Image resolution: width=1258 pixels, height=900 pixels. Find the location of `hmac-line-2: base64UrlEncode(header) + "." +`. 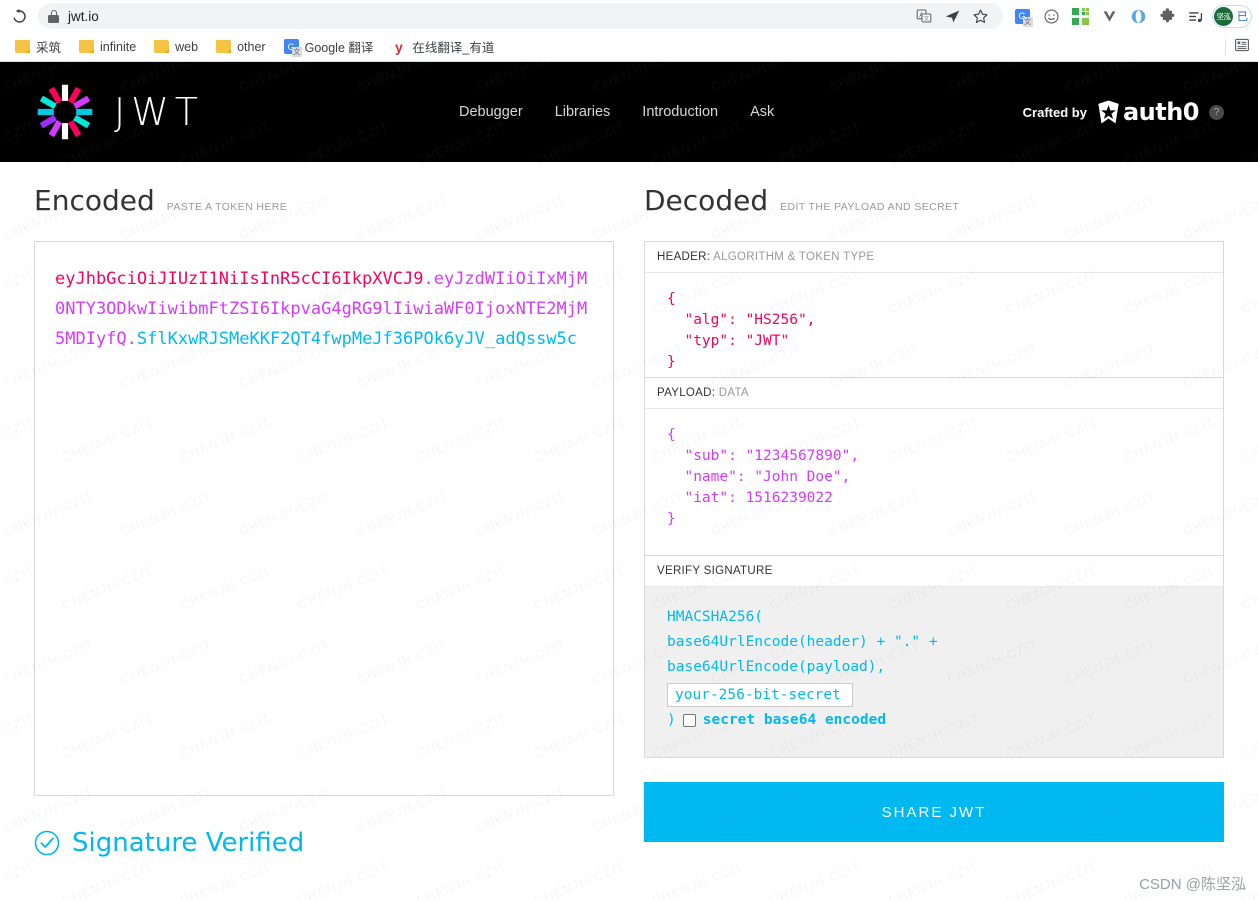

hmac-line-2: base64UrlEncode(header) + "." + is located at coordinates (802, 642).